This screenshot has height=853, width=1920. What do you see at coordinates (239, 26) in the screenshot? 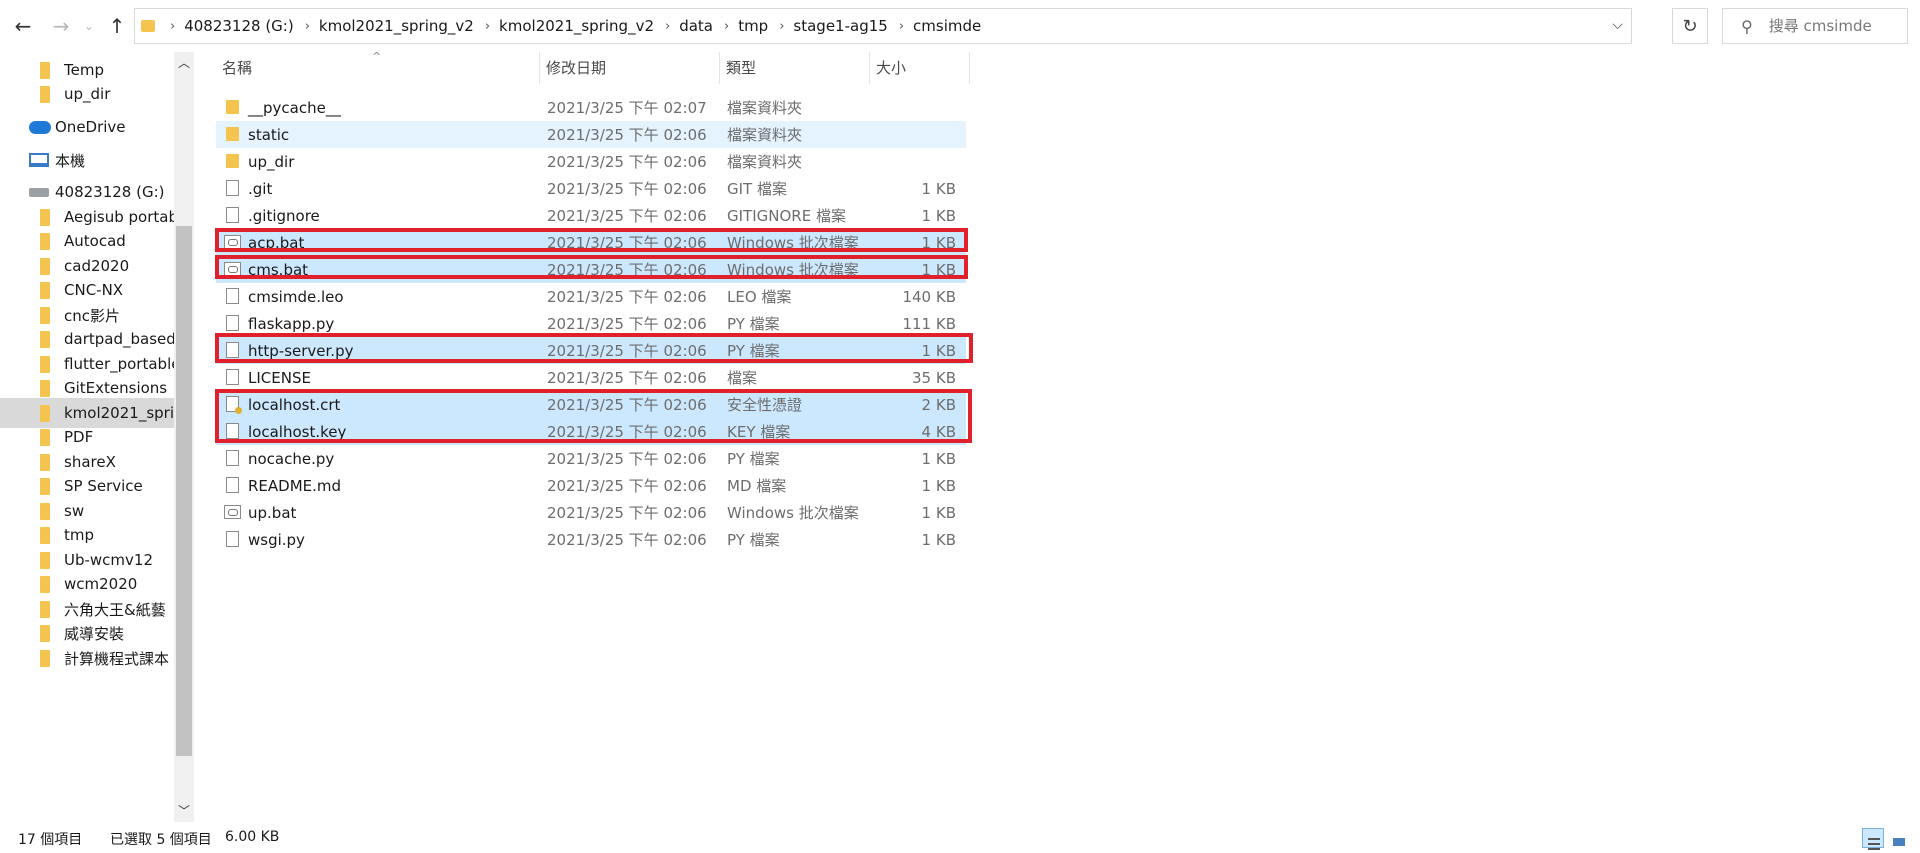
I see `breadcrumb-item: 40823128 (G:)` at bounding box center [239, 26].